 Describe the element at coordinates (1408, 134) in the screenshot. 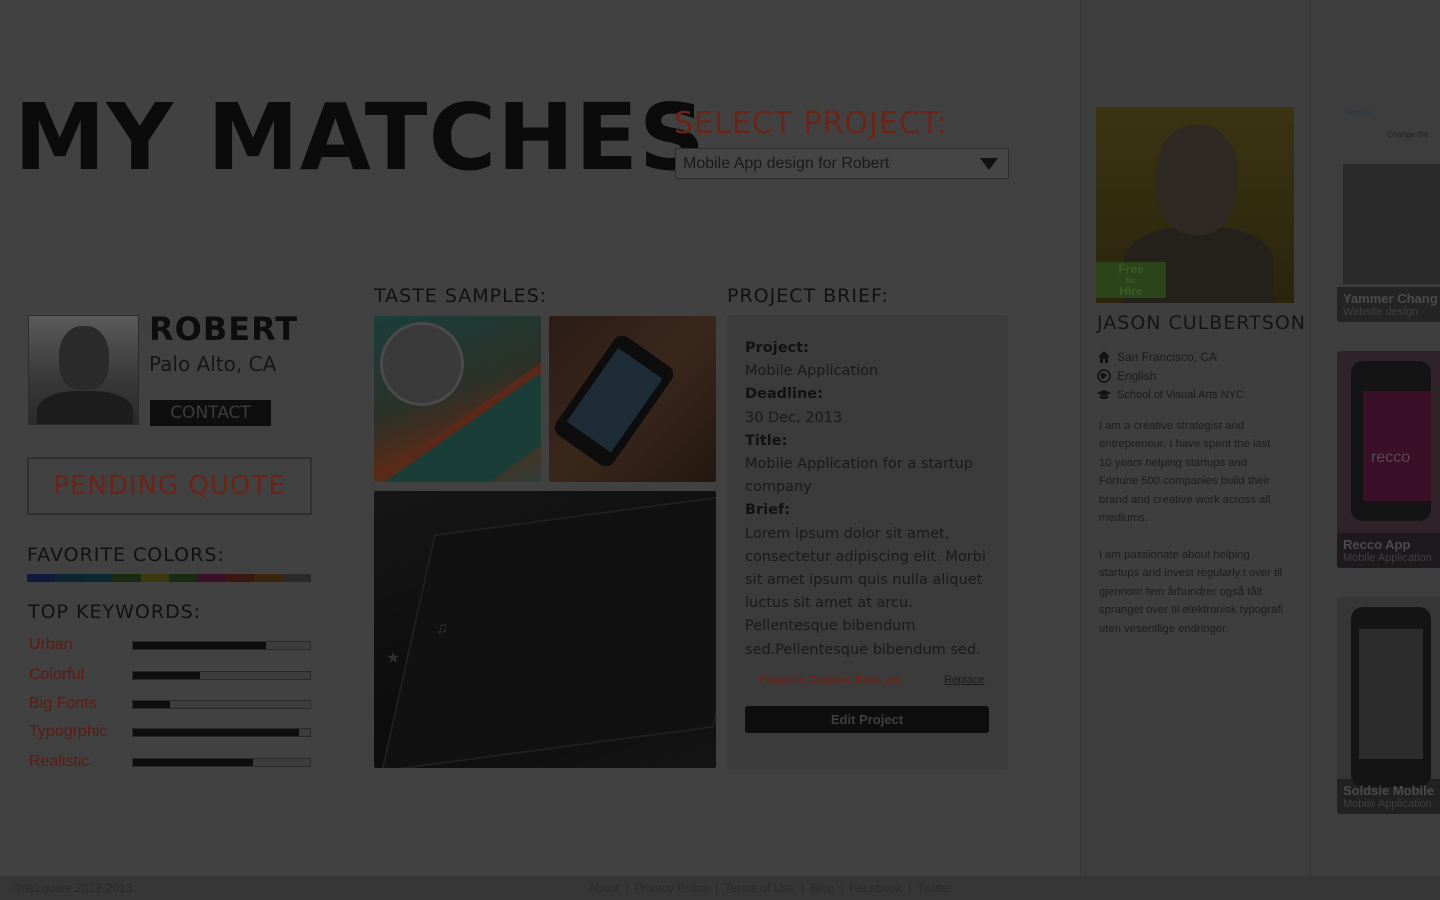

I see `project-card-tag: Change the` at that location.